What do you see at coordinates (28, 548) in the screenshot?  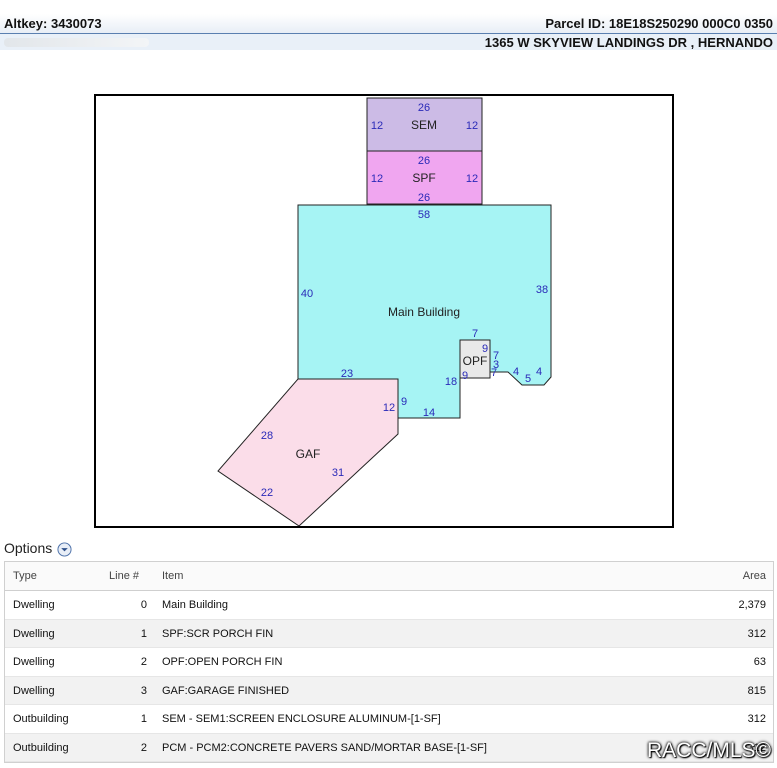 I see `options-label: Options` at bounding box center [28, 548].